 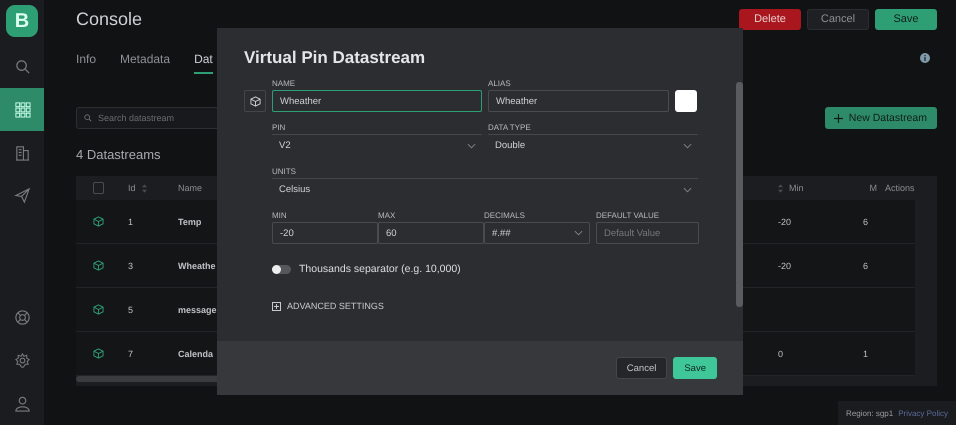 I want to click on table-cell: Calenda, so click(x=196, y=353).